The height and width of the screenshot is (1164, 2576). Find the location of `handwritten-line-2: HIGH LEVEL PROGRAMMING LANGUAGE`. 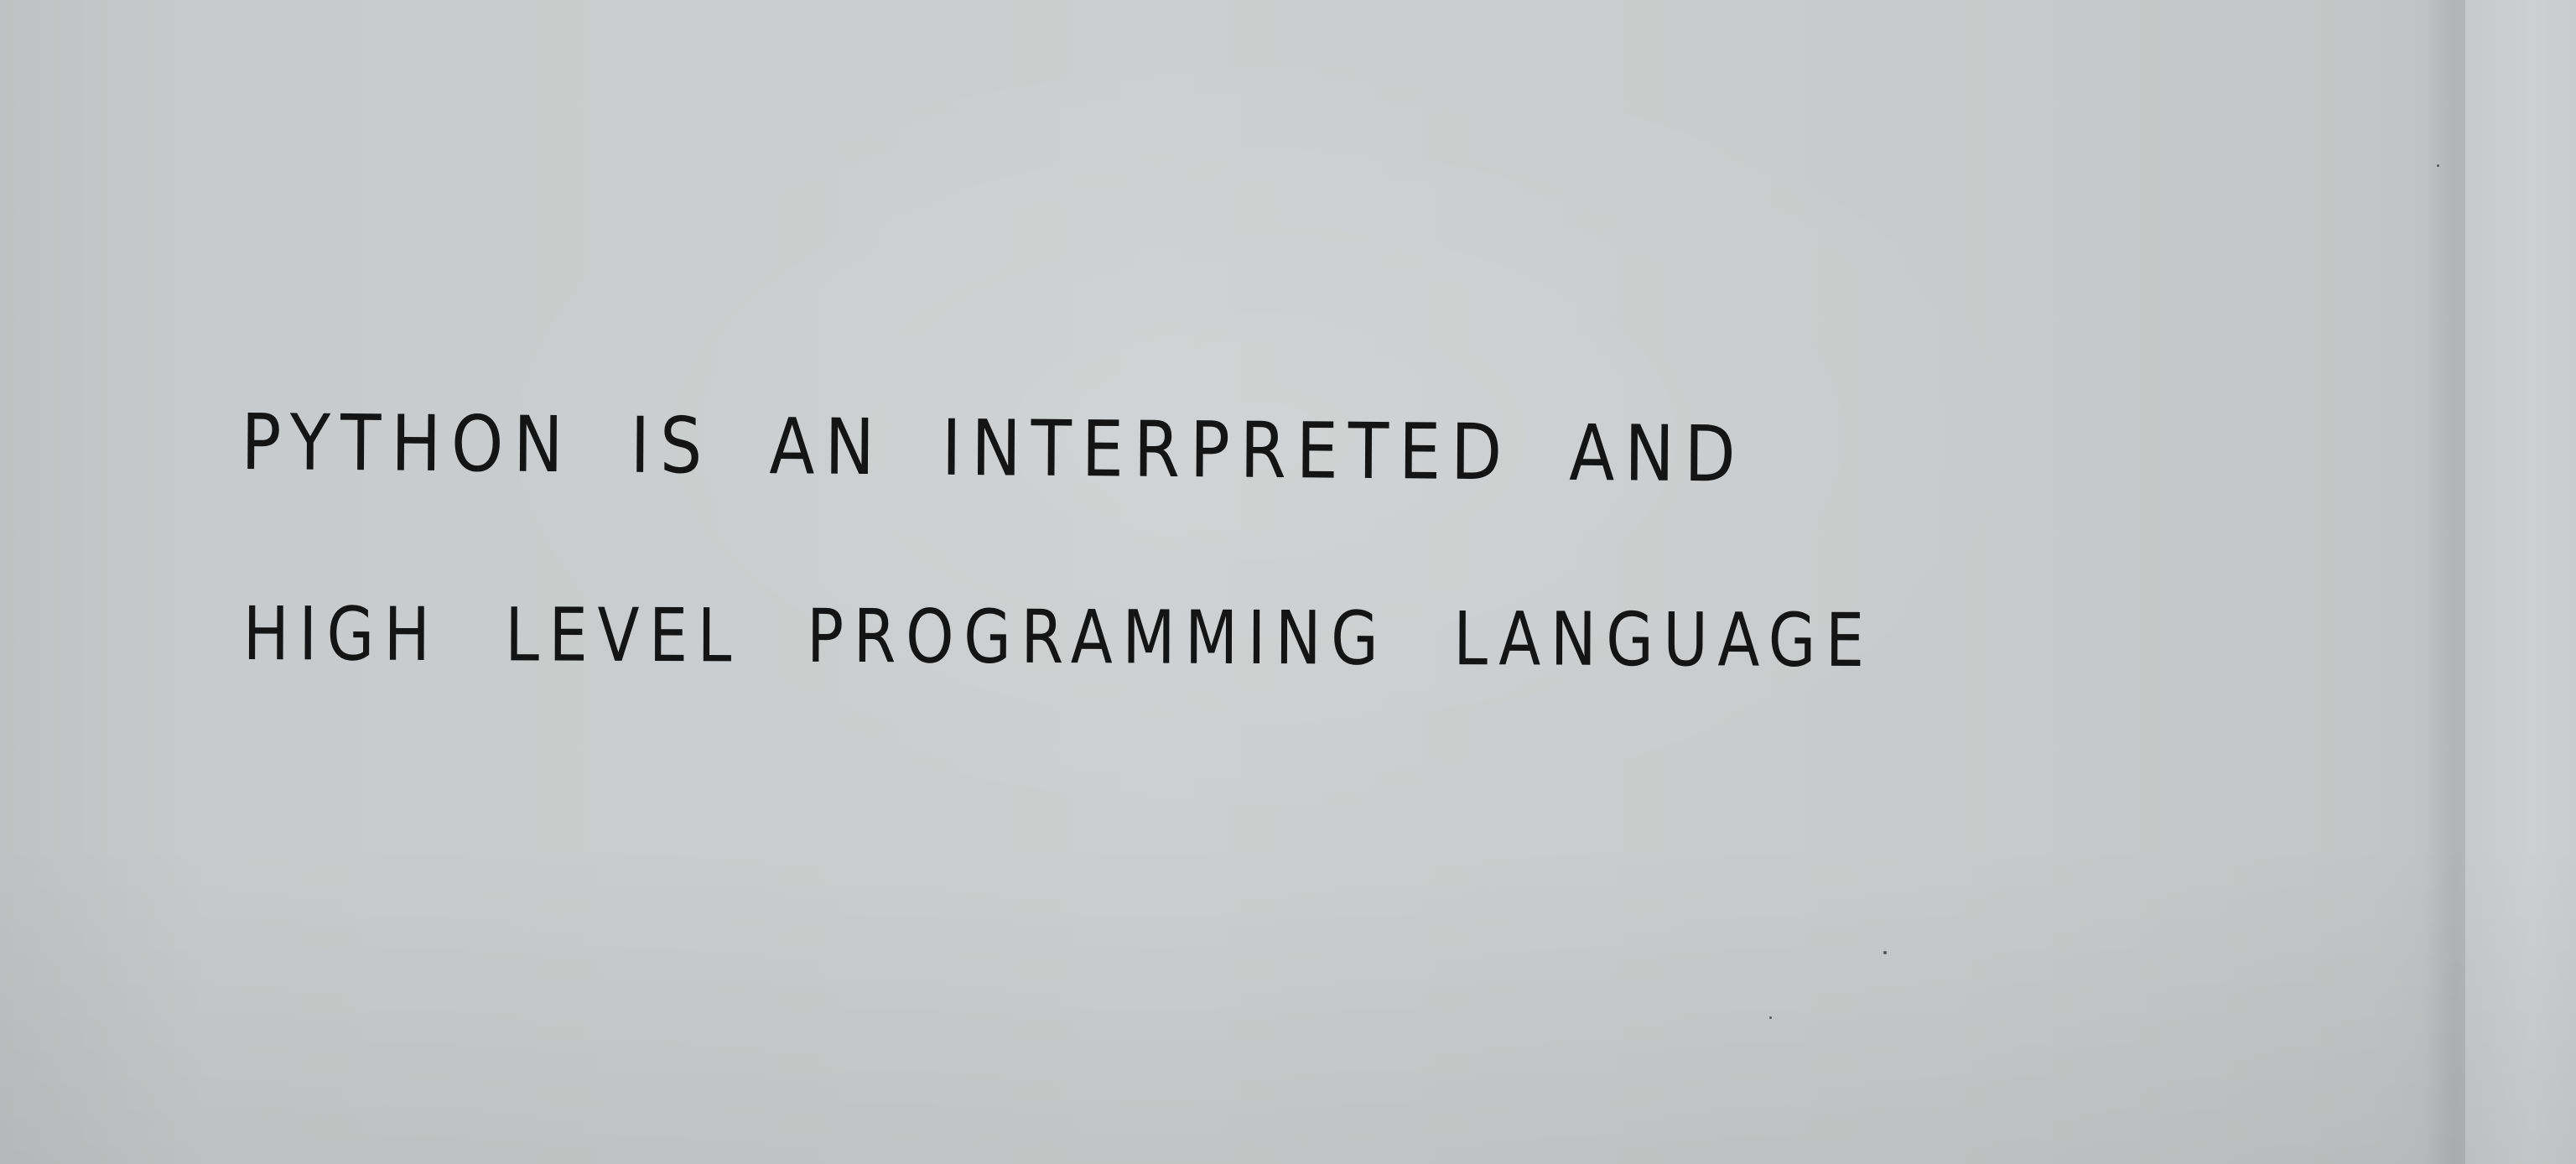

handwritten-line-2: HIGH LEVEL PROGRAMMING LANGUAGE is located at coordinates (1058, 637).